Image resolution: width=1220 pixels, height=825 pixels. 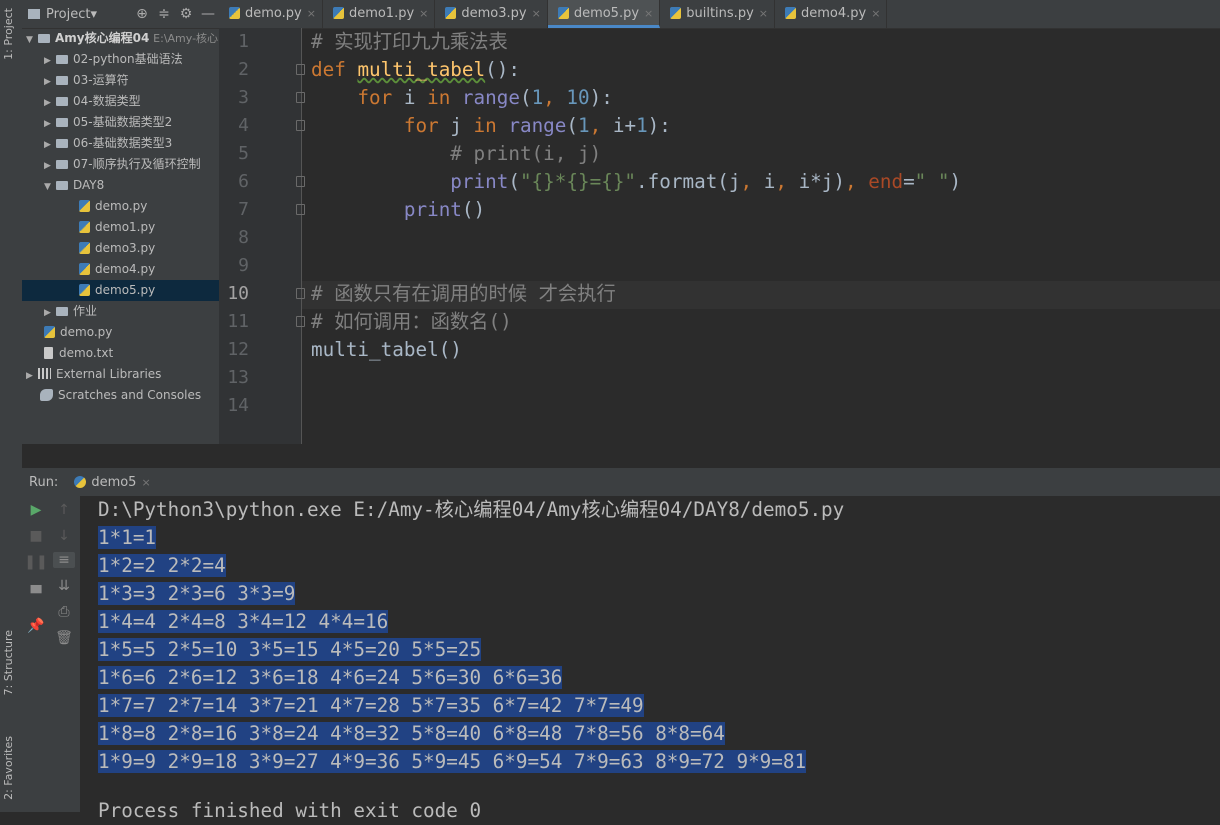 What do you see at coordinates (120, 59) in the screenshot?
I see `tree-item-folder: ▶ 02-python基础语法` at bounding box center [120, 59].